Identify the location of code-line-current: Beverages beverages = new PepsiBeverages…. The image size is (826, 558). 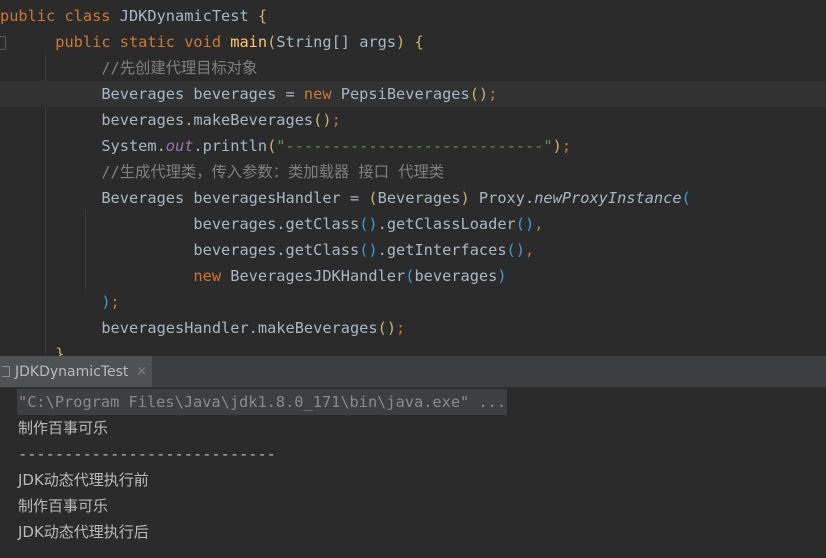
(413, 94).